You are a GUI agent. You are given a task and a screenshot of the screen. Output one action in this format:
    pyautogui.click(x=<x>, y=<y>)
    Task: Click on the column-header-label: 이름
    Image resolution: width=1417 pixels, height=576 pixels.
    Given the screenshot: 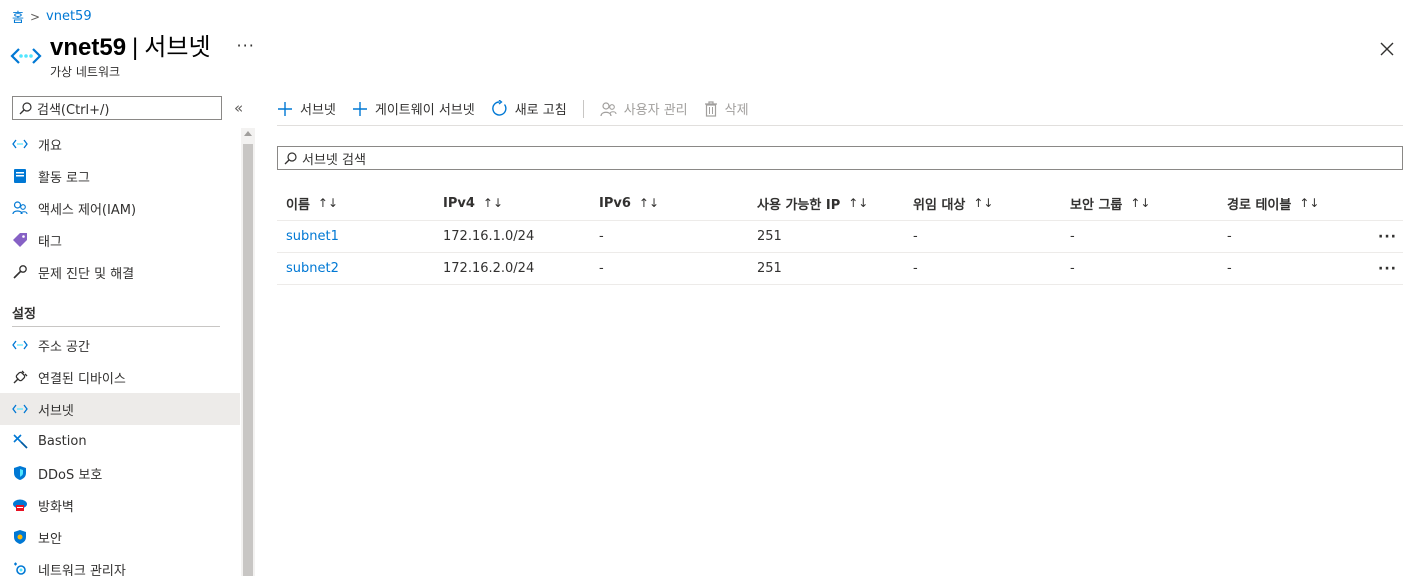 What is the action you would take?
    pyautogui.click(x=298, y=205)
    